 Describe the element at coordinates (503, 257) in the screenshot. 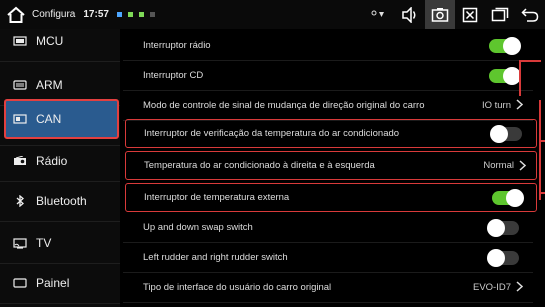

I see `rudder-switch-toggle` at that location.